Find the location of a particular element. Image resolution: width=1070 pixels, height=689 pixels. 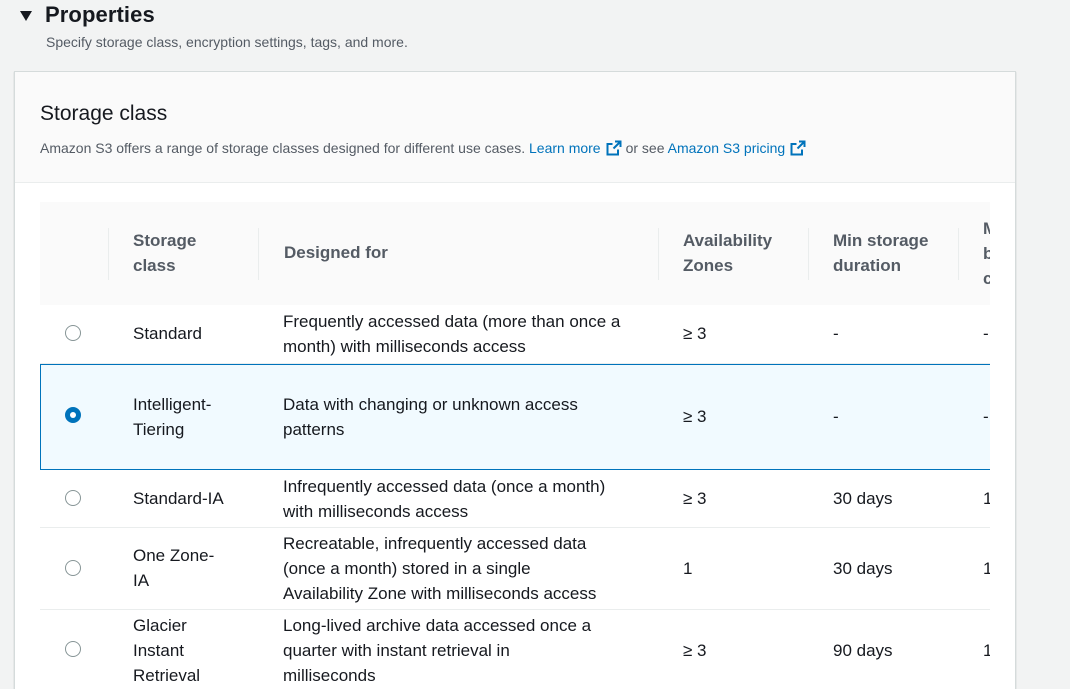

text-line: milliseconds is located at coordinates (329, 675).